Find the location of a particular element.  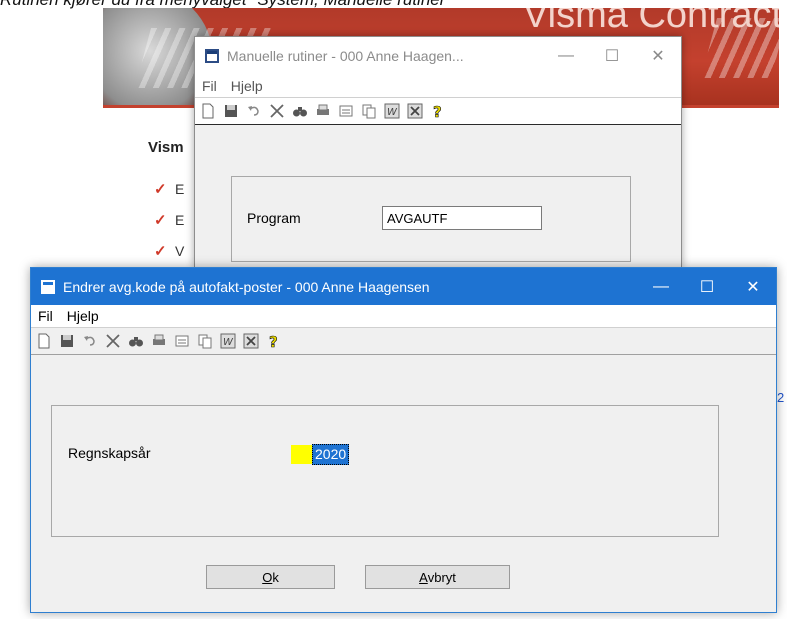

regnskapsar-label: Regnskapsår is located at coordinates (109, 453).